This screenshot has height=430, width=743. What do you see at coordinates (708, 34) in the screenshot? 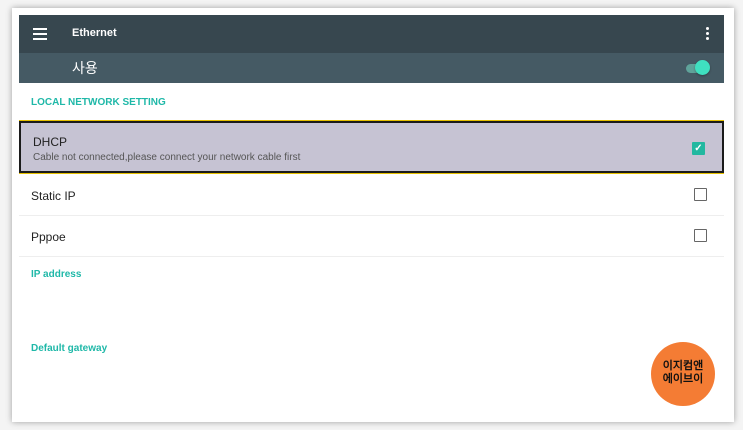
I see `more-vert-icon` at bounding box center [708, 34].